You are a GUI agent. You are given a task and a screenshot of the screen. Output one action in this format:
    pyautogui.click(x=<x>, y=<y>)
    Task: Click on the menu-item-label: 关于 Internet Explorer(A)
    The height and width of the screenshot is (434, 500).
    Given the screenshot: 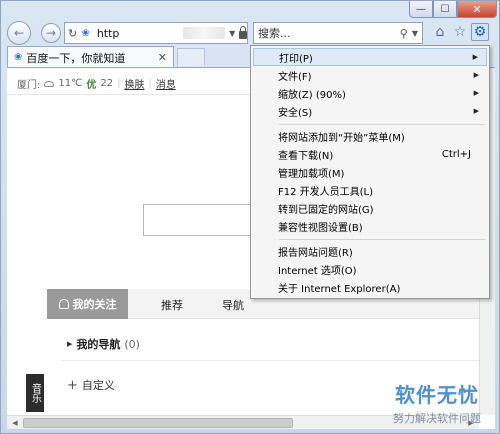 What is the action you would take?
    pyautogui.click(x=339, y=289)
    